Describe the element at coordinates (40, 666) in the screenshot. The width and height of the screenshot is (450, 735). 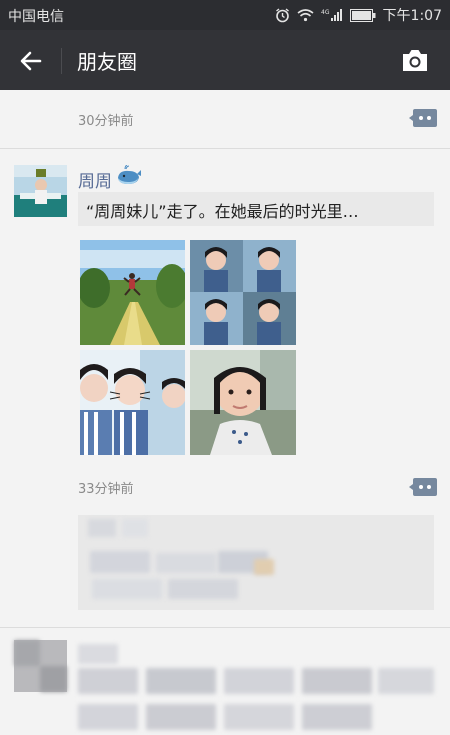
I see `avatar-obscured` at that location.